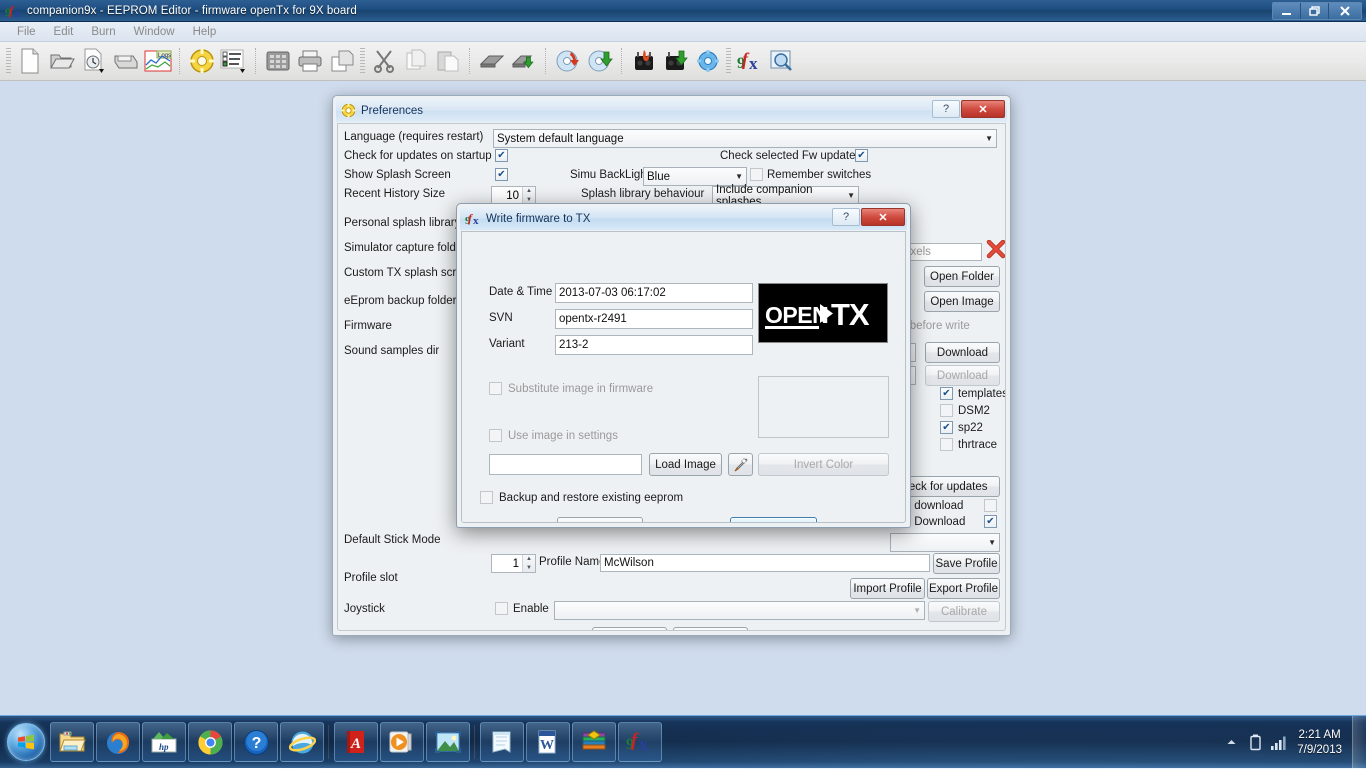  Describe the element at coordinates (448, 742) in the screenshot. I see `taskbar-photo-viewer` at that location.